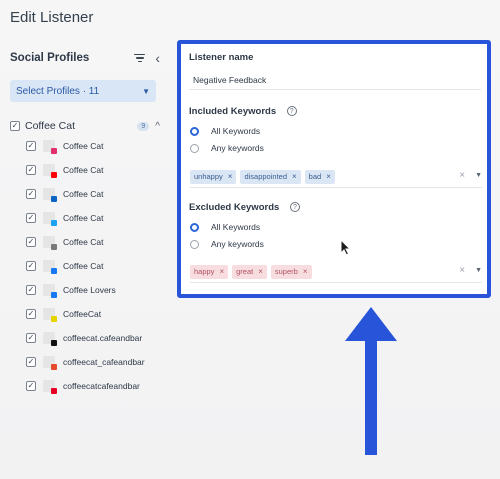  I want to click on business-icon, so click(54, 247).